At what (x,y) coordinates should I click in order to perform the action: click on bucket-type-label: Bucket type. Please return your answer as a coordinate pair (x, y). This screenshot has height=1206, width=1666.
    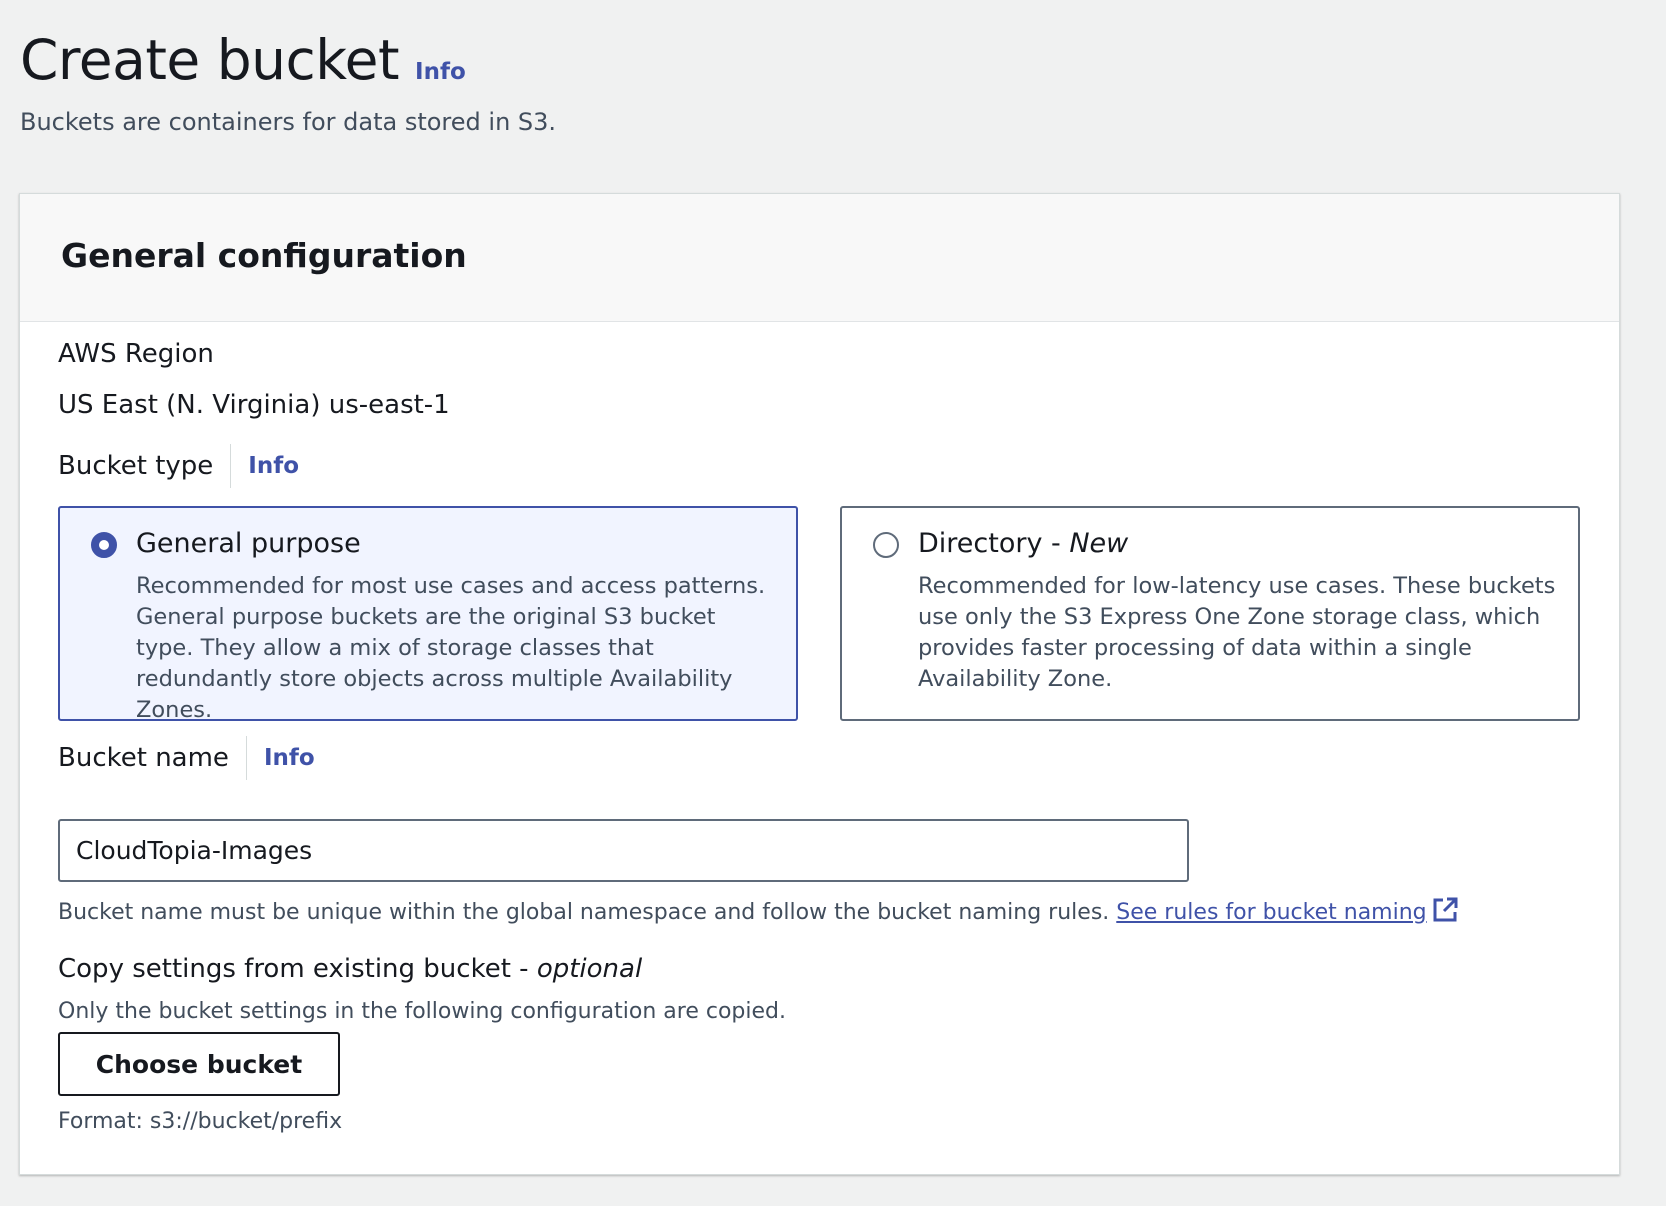
    Looking at the image, I should click on (136, 466).